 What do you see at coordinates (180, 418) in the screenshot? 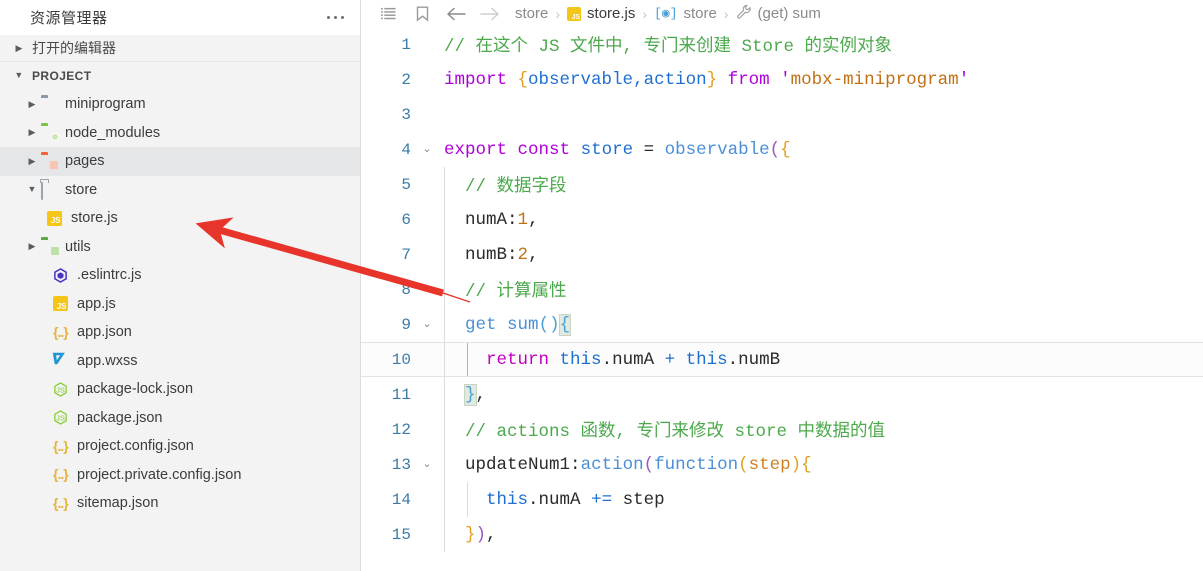
I see `tree-item-package-json: JS package.json` at bounding box center [180, 418].